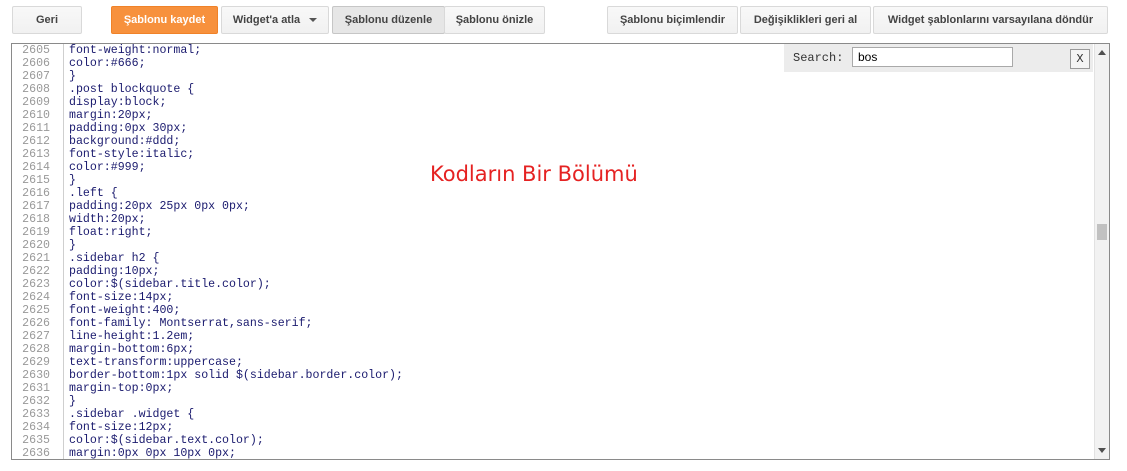  I want to click on code-line: width:20px;, so click(107, 219).